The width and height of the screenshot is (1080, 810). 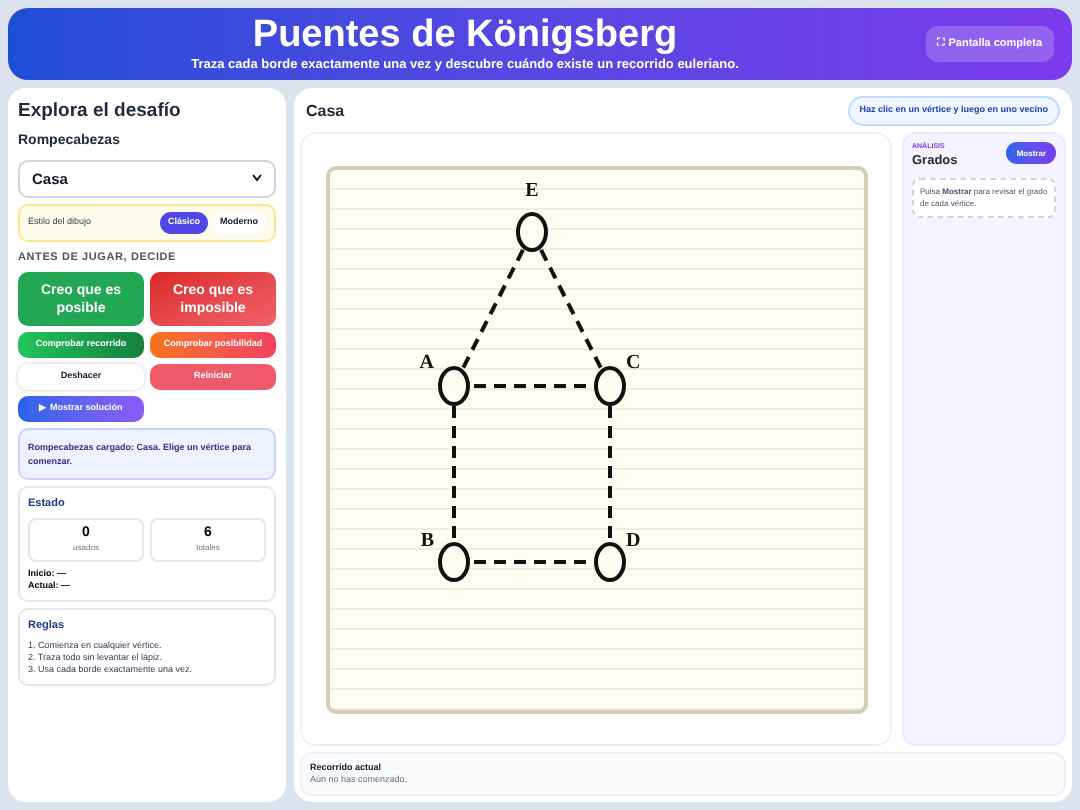 What do you see at coordinates (465, 35) in the screenshot?
I see `app-title: Puentes de Königsberg` at bounding box center [465, 35].